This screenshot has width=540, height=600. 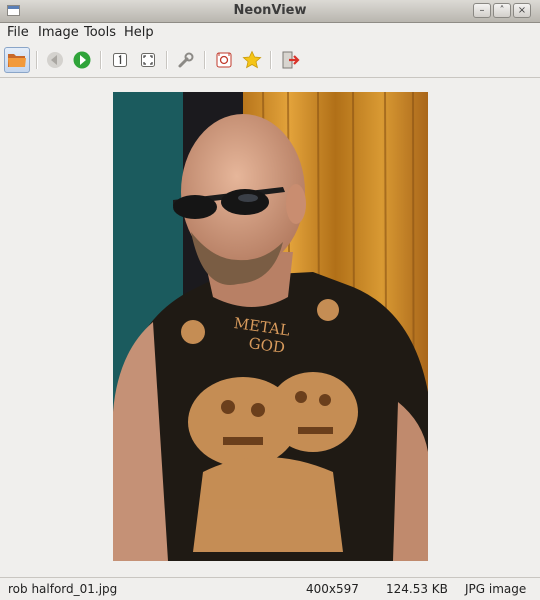 What do you see at coordinates (18, 32) in the screenshot?
I see `menu-file: File` at bounding box center [18, 32].